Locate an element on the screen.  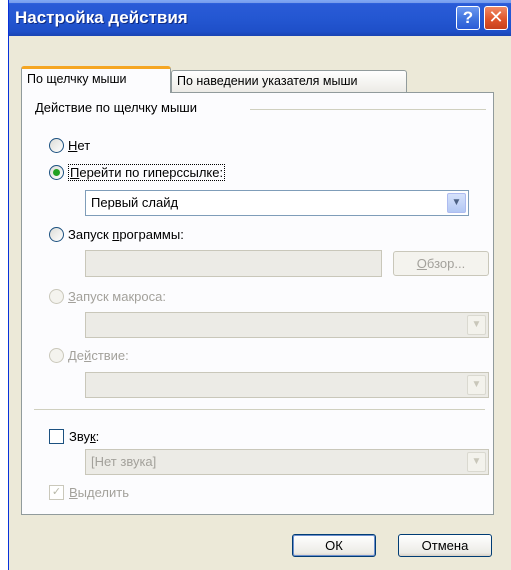
option-none: Нет is located at coordinates (69, 145).